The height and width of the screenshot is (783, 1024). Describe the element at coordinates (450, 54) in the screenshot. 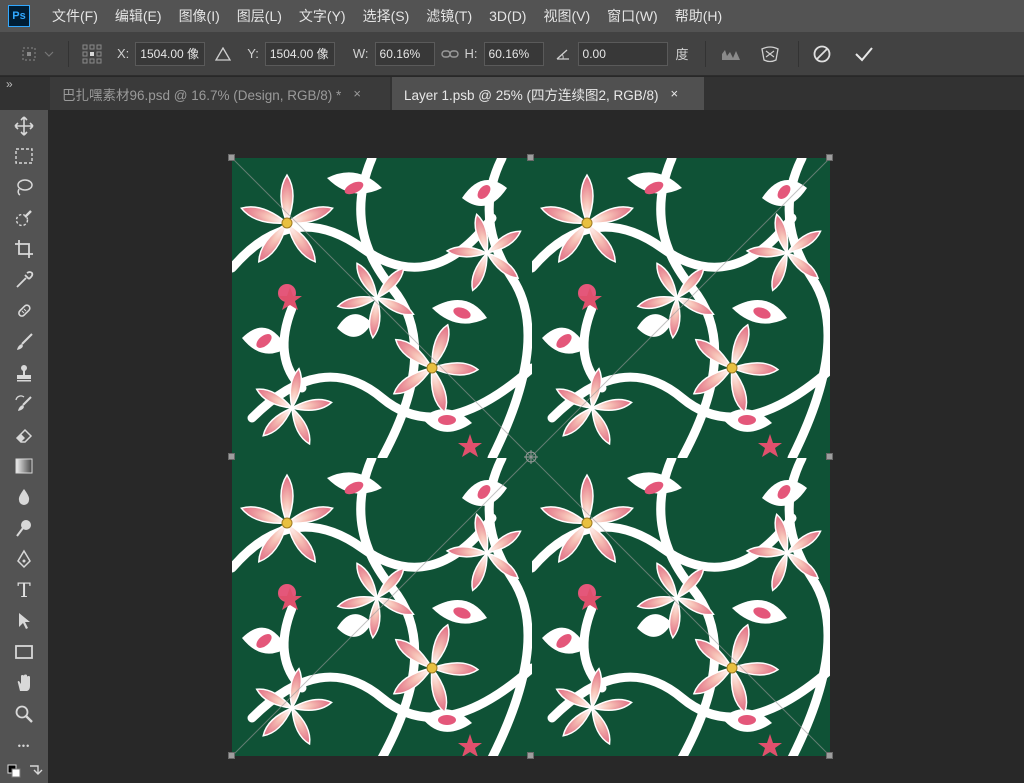

I see `link-icon` at that location.